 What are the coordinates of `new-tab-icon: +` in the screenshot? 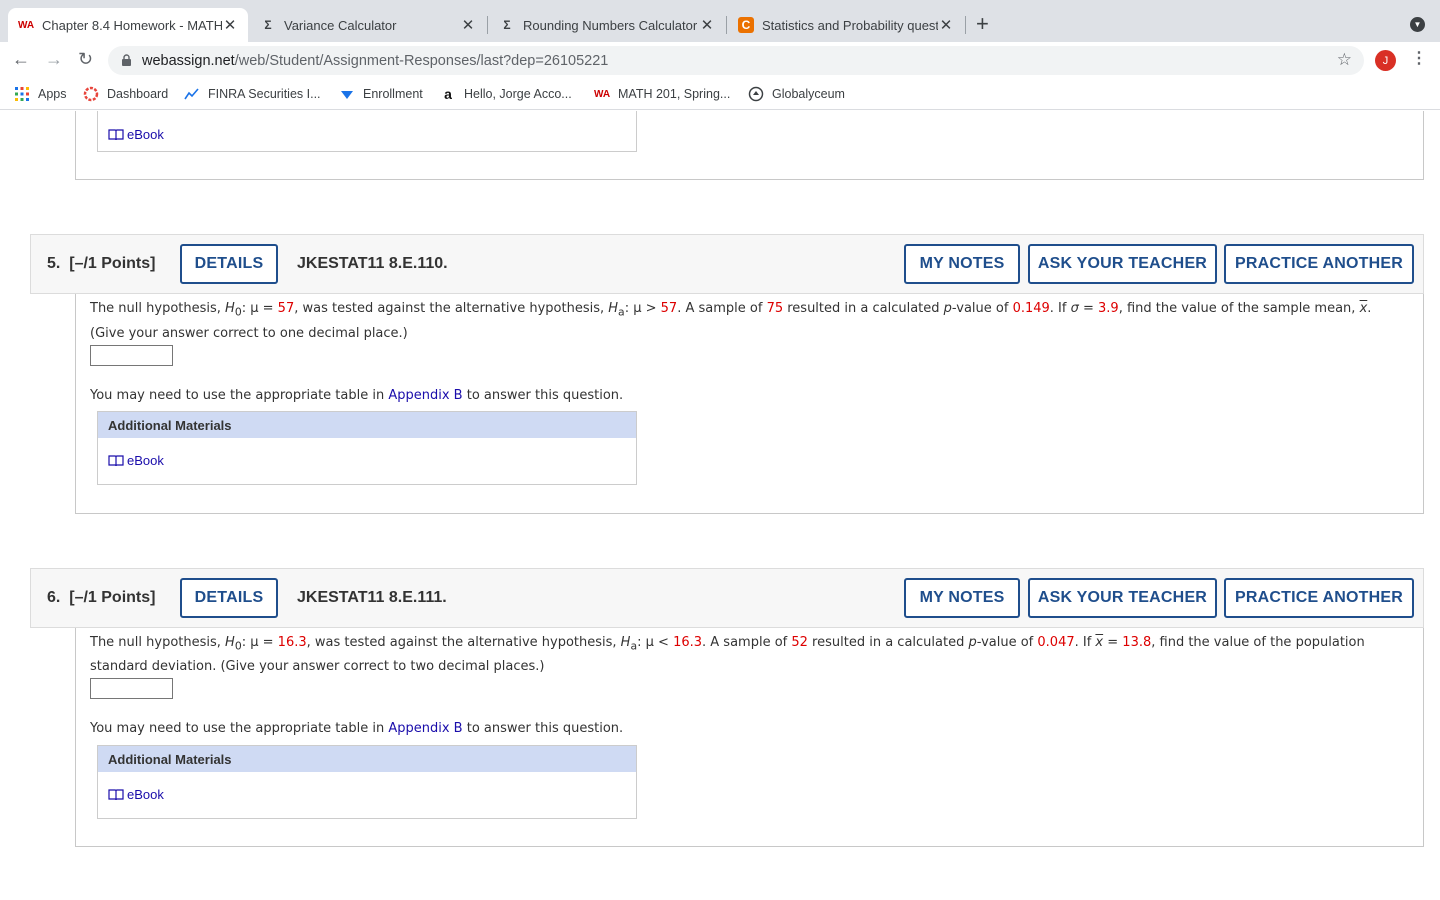 It's located at (982, 24).